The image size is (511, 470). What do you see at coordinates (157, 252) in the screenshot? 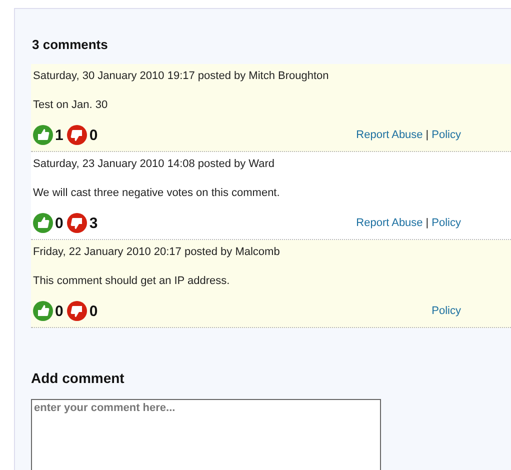
I see `comment-meta: Friday, 22 January 2010 20:17 posted by Malcomb` at bounding box center [157, 252].